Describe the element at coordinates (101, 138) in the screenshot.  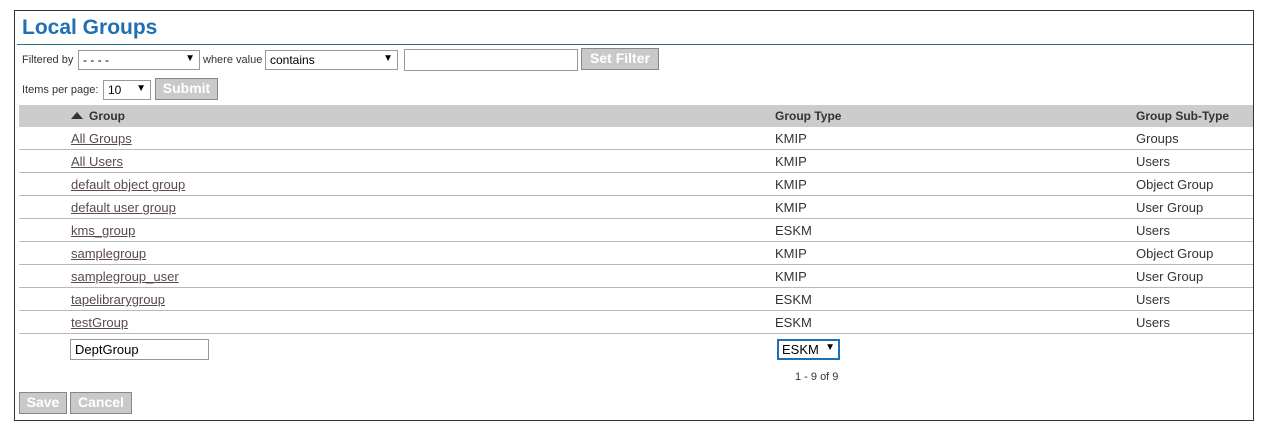
I see `group-name-link: All Groups` at that location.